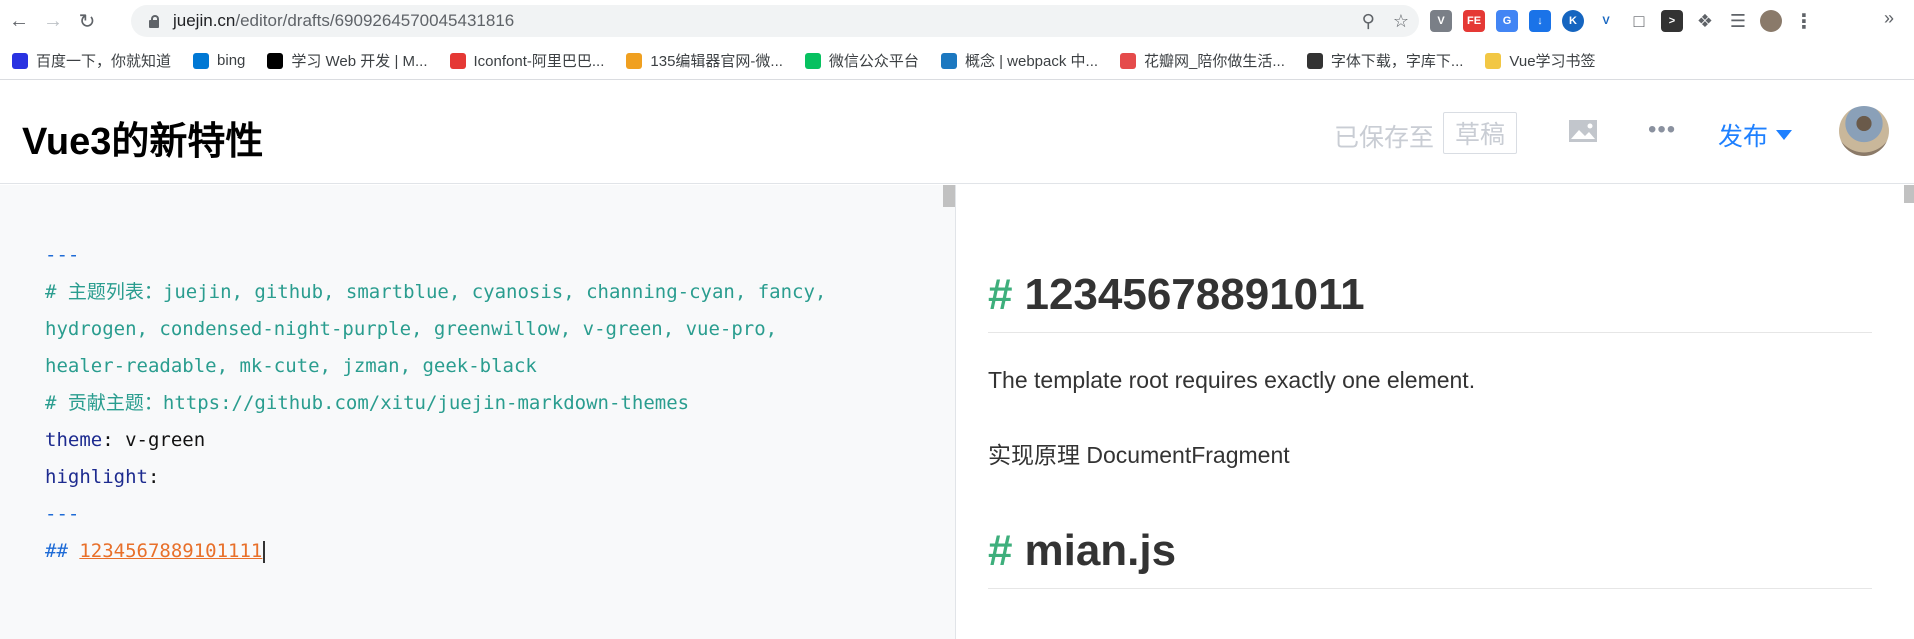 This screenshot has width=1914, height=639. What do you see at coordinates (457, 60) in the screenshot?
I see `iconfont-icon` at bounding box center [457, 60].